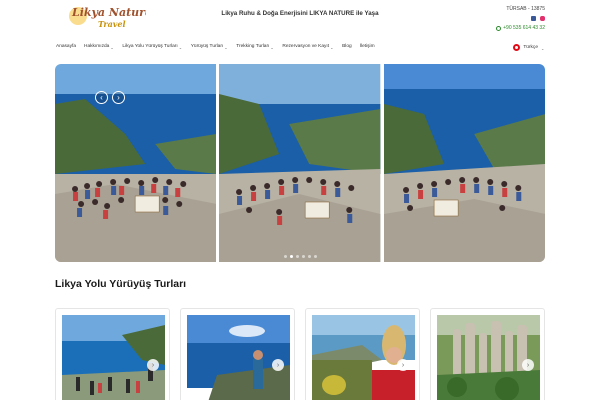  Describe the element at coordinates (542, 18) in the screenshot. I see `instagram-icon` at that location.